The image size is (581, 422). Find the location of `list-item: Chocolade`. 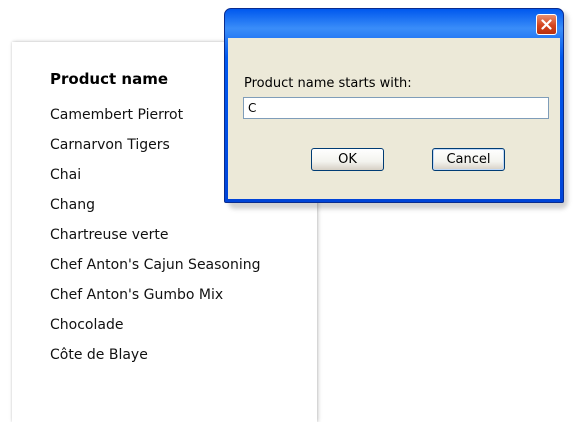

list-item: Chocolade is located at coordinates (87, 325).